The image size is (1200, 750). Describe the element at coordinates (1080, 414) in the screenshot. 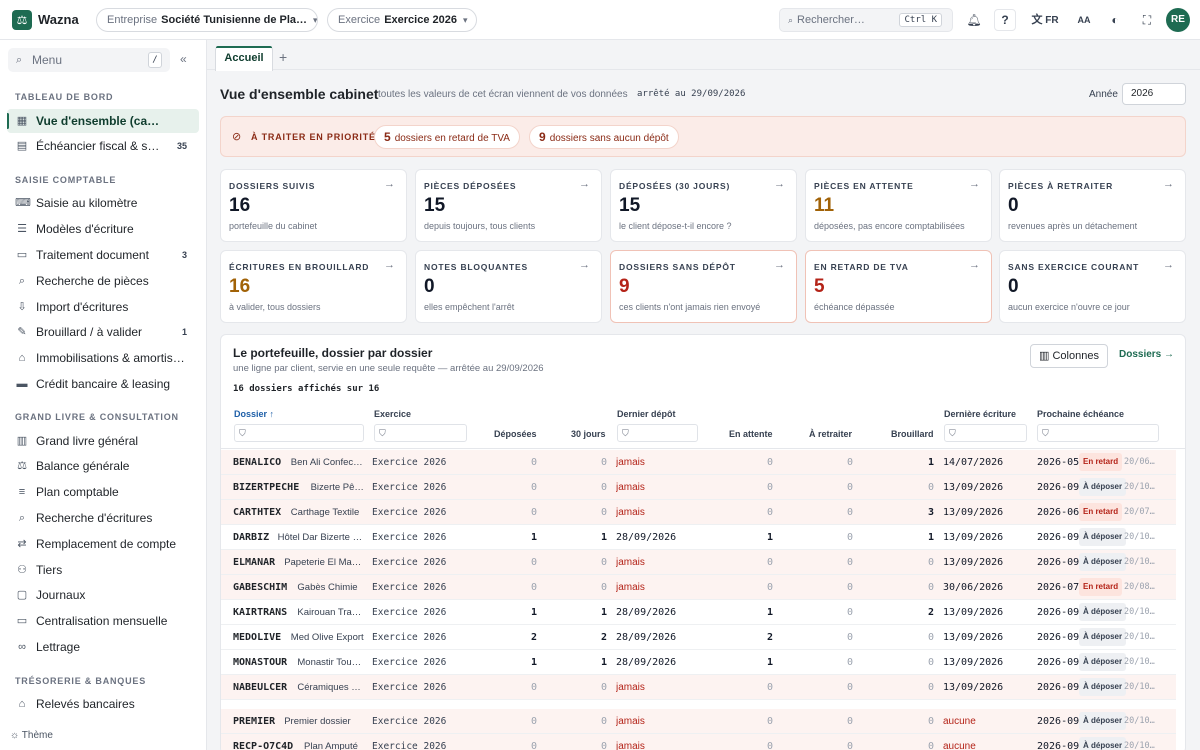

I see `col-header-prochaine-echeance: Prochaine échéance` at that location.